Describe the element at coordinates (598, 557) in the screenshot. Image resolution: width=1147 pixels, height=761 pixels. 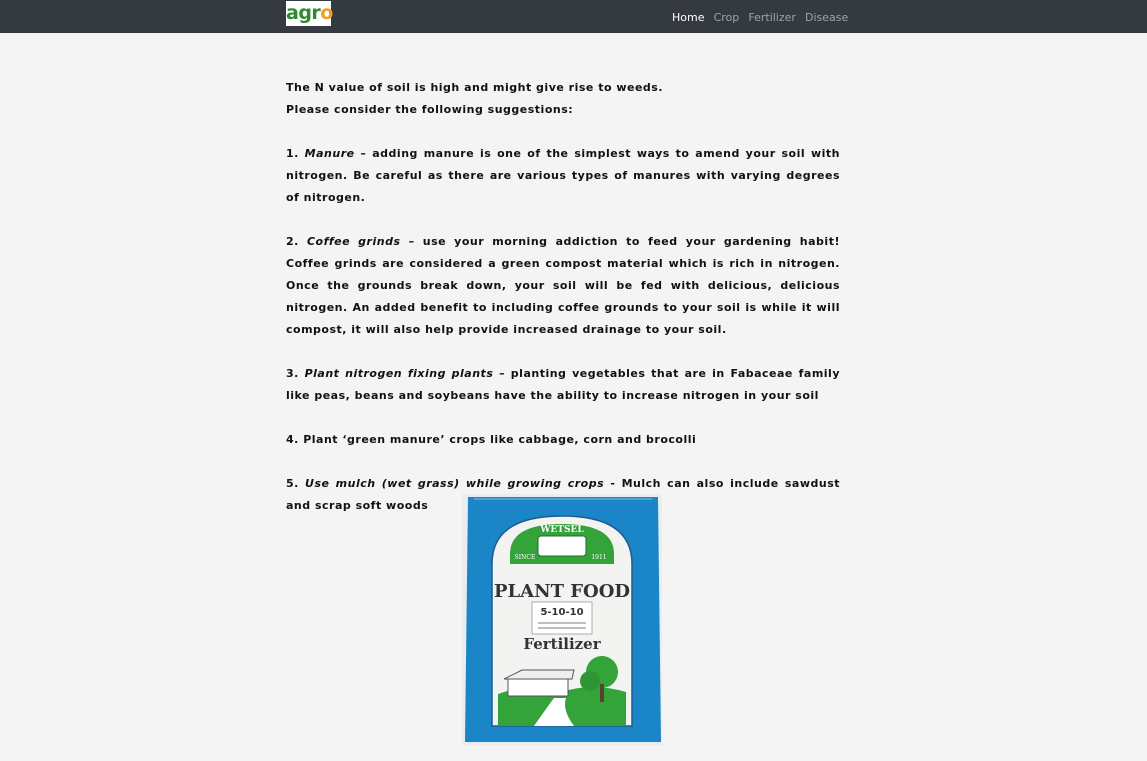
I see `since-year: 1911` at that location.